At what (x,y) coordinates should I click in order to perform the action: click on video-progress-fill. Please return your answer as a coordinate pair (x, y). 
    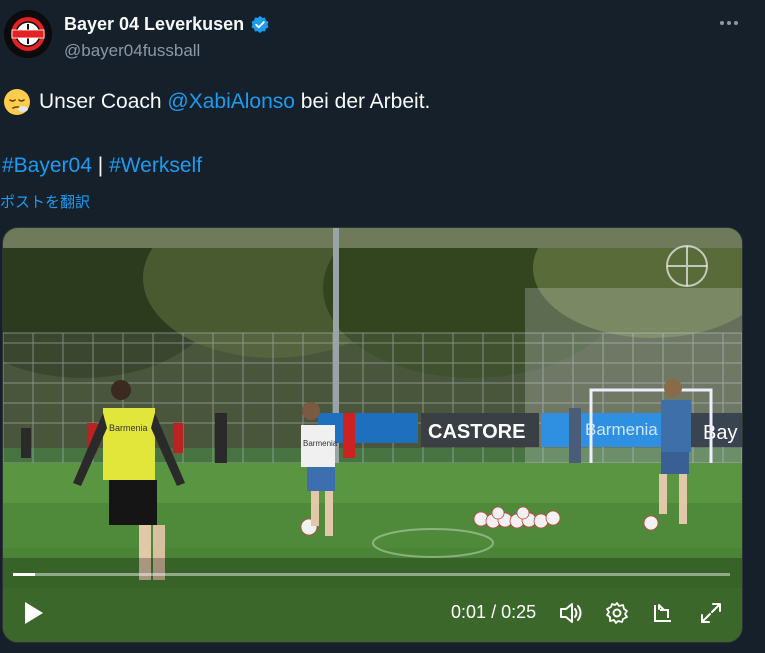
    Looking at the image, I should click on (24, 574).